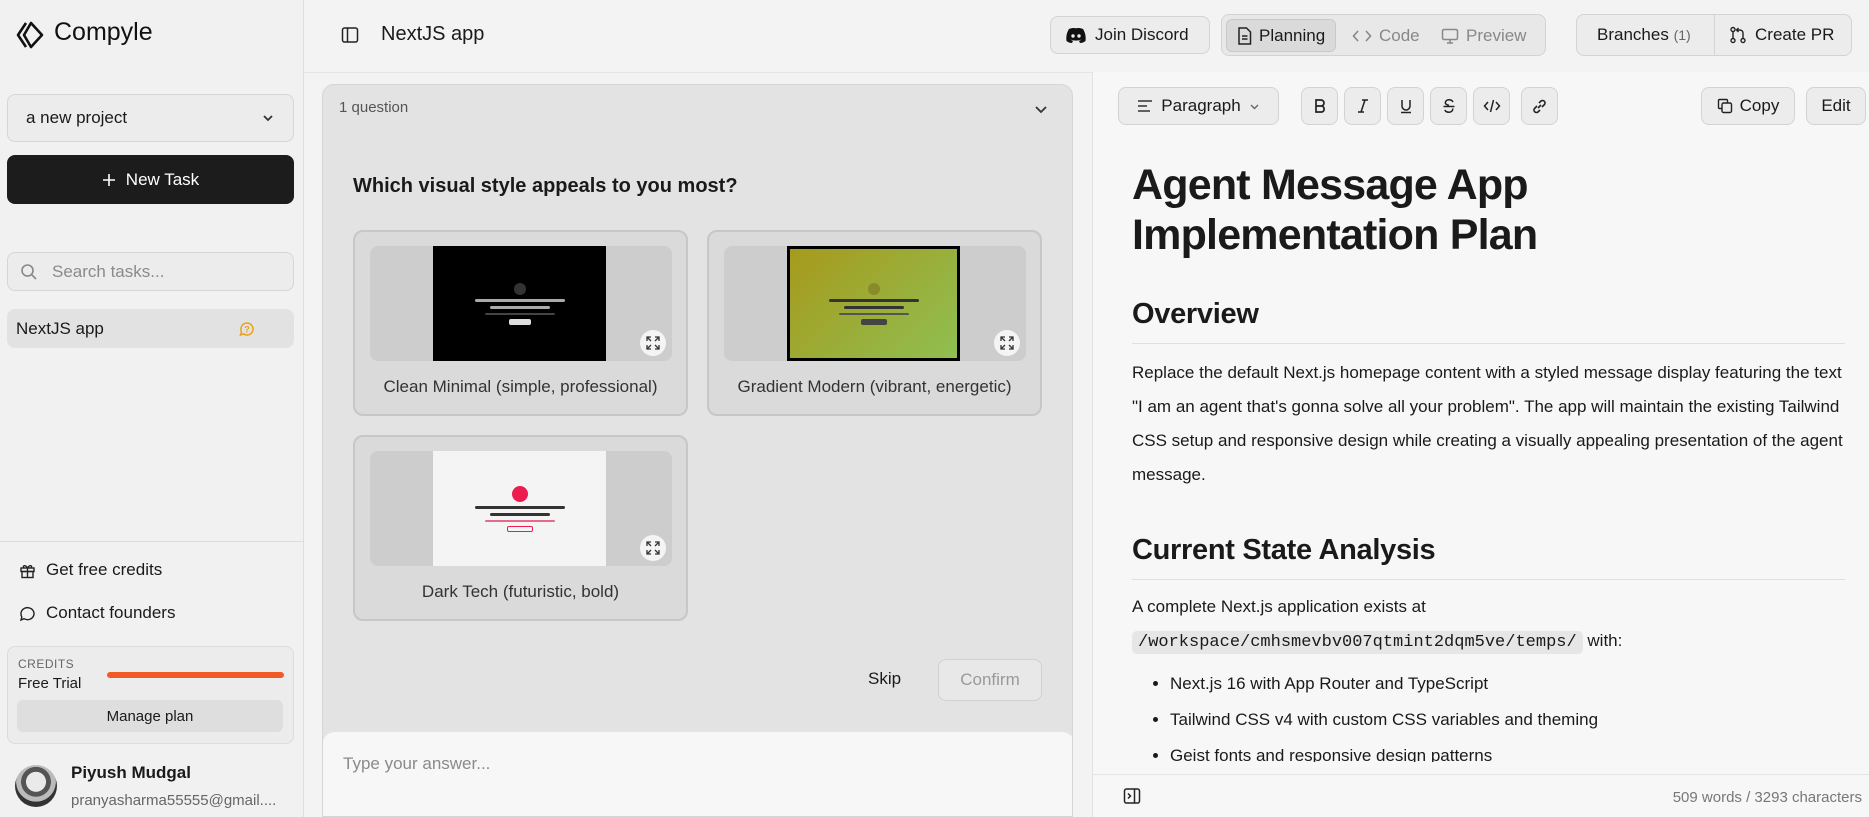 This screenshot has height=817, width=1869. I want to click on confirm-button: Confirm, so click(990, 680).